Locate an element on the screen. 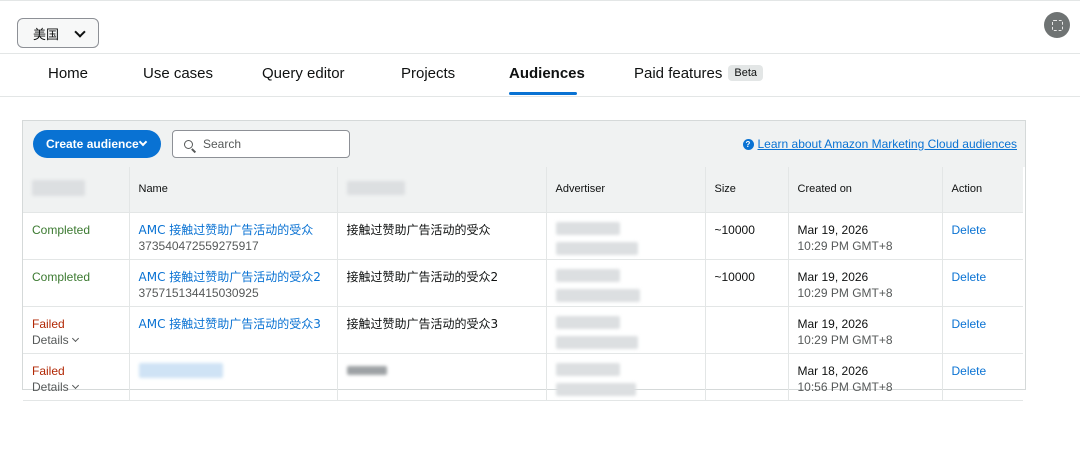 This screenshot has height=450, width=1080. create-audience-button: Create audience is located at coordinates (97, 144).